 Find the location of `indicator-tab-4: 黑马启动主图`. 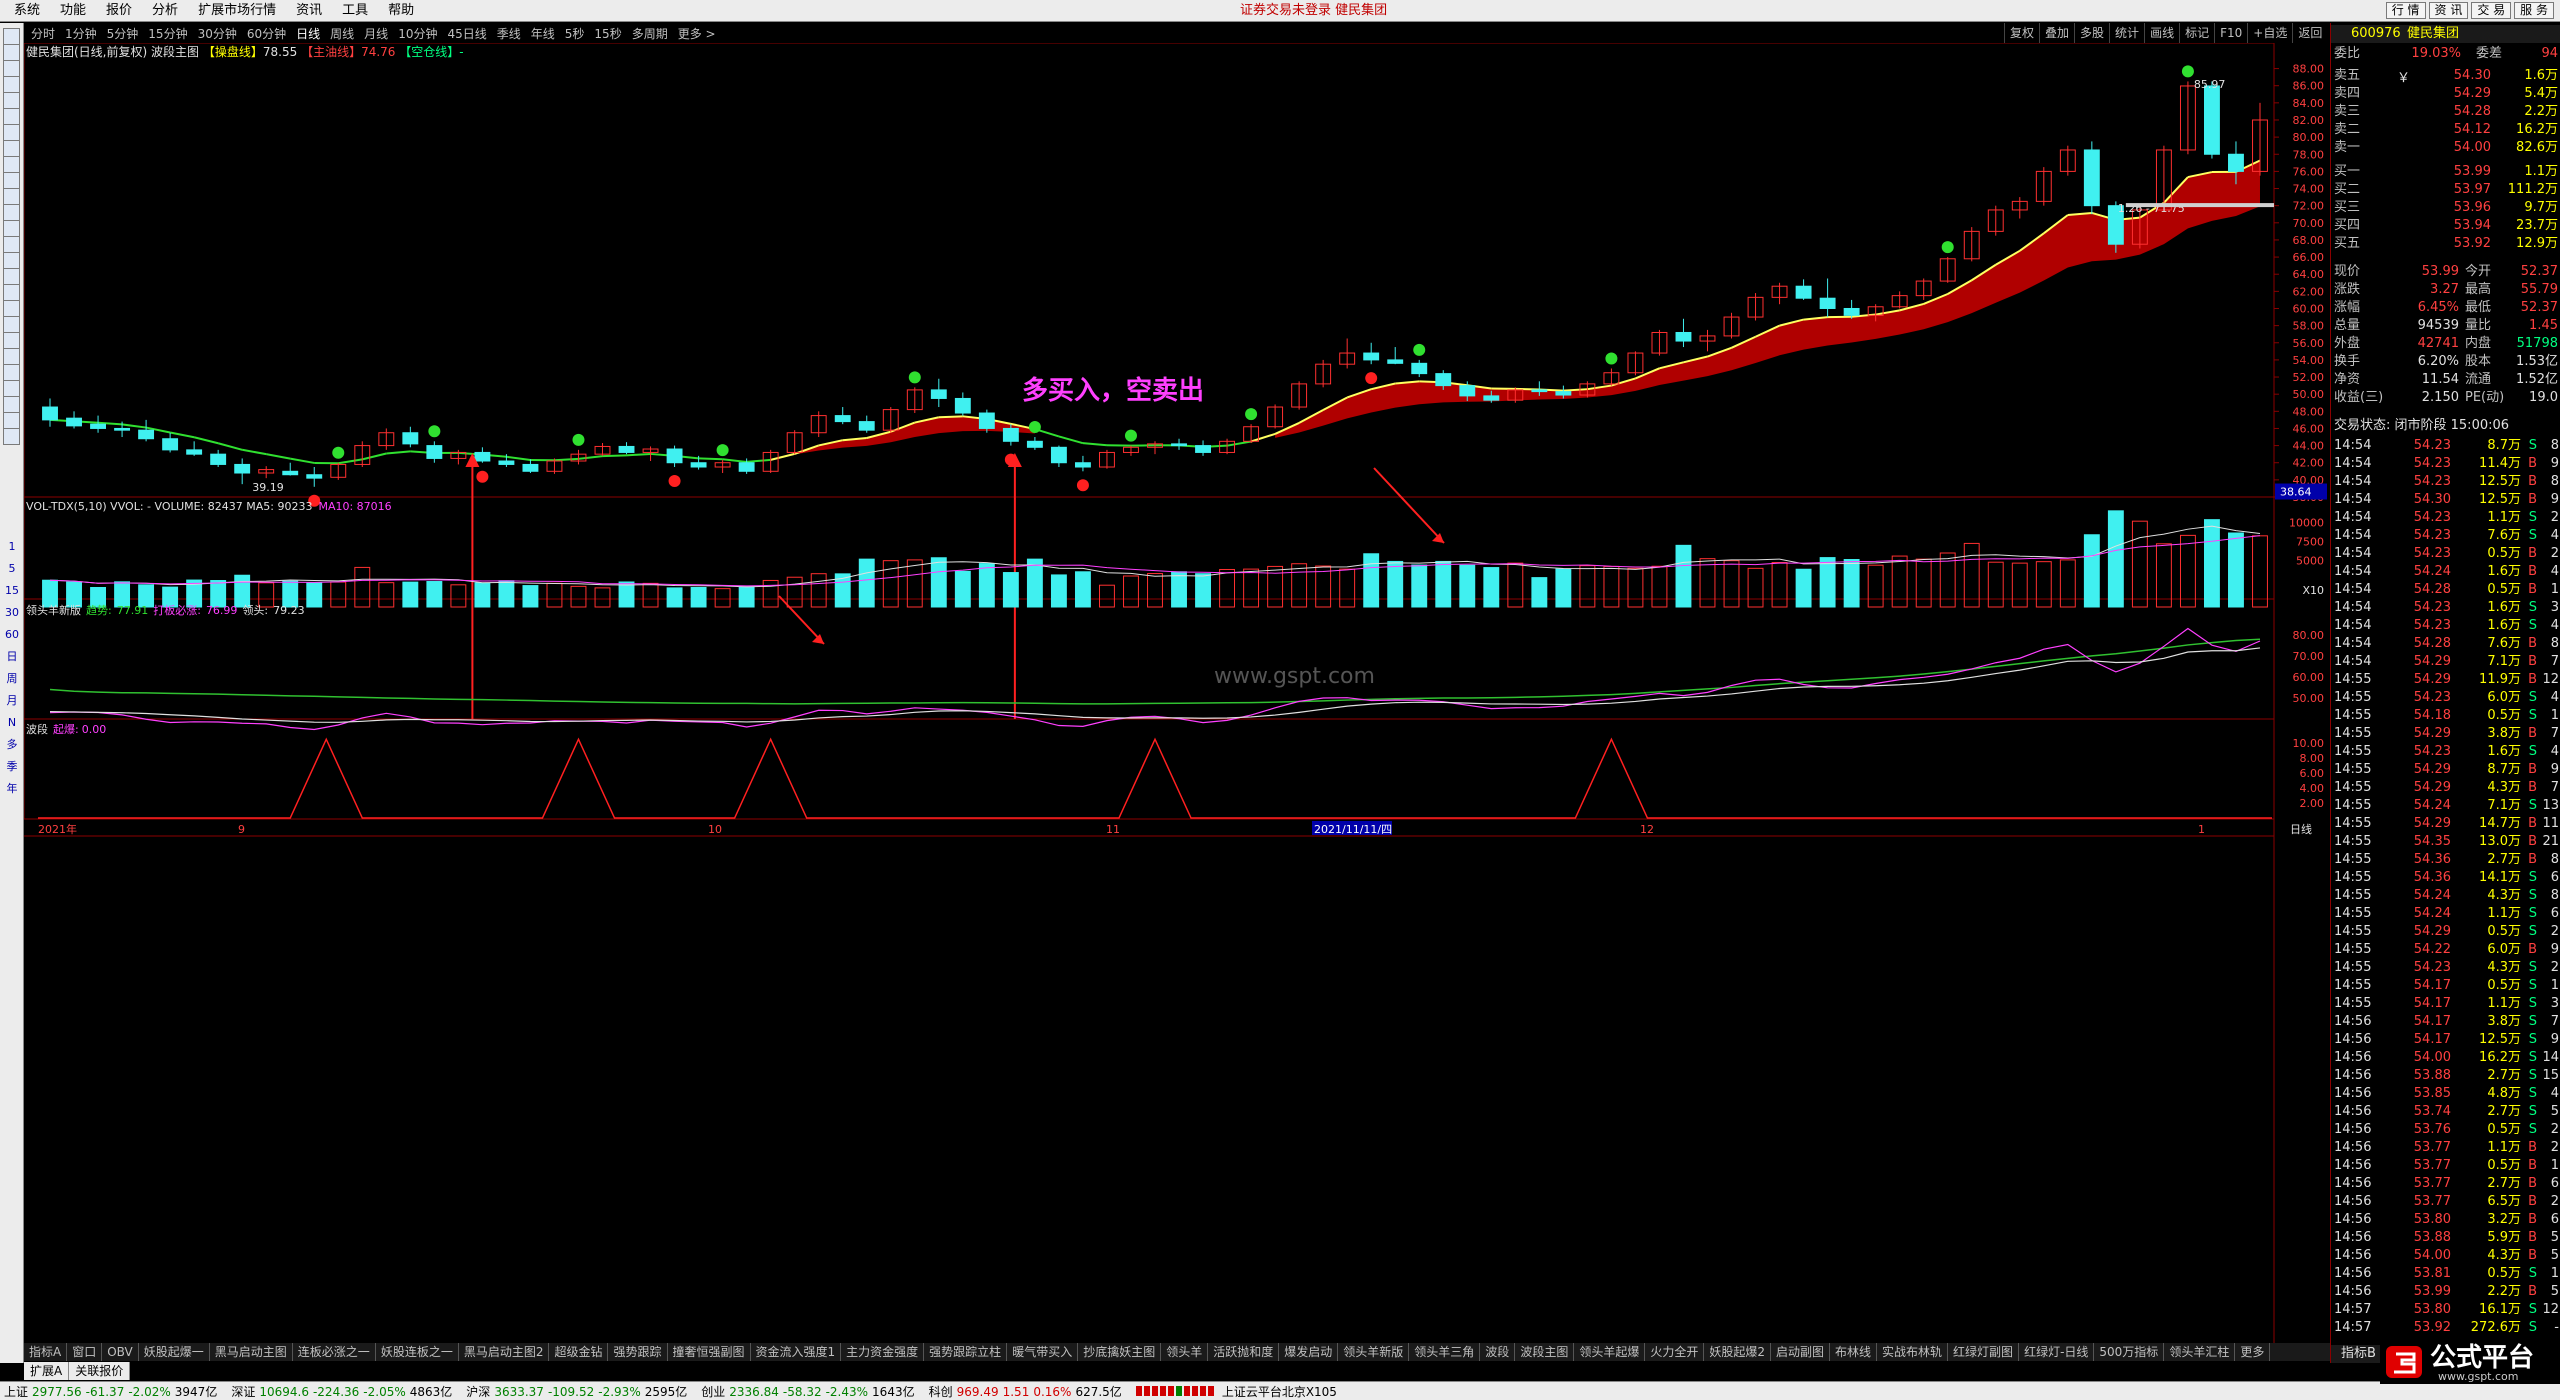

indicator-tab-4: 黑马启动主图 is located at coordinates (251, 1352).